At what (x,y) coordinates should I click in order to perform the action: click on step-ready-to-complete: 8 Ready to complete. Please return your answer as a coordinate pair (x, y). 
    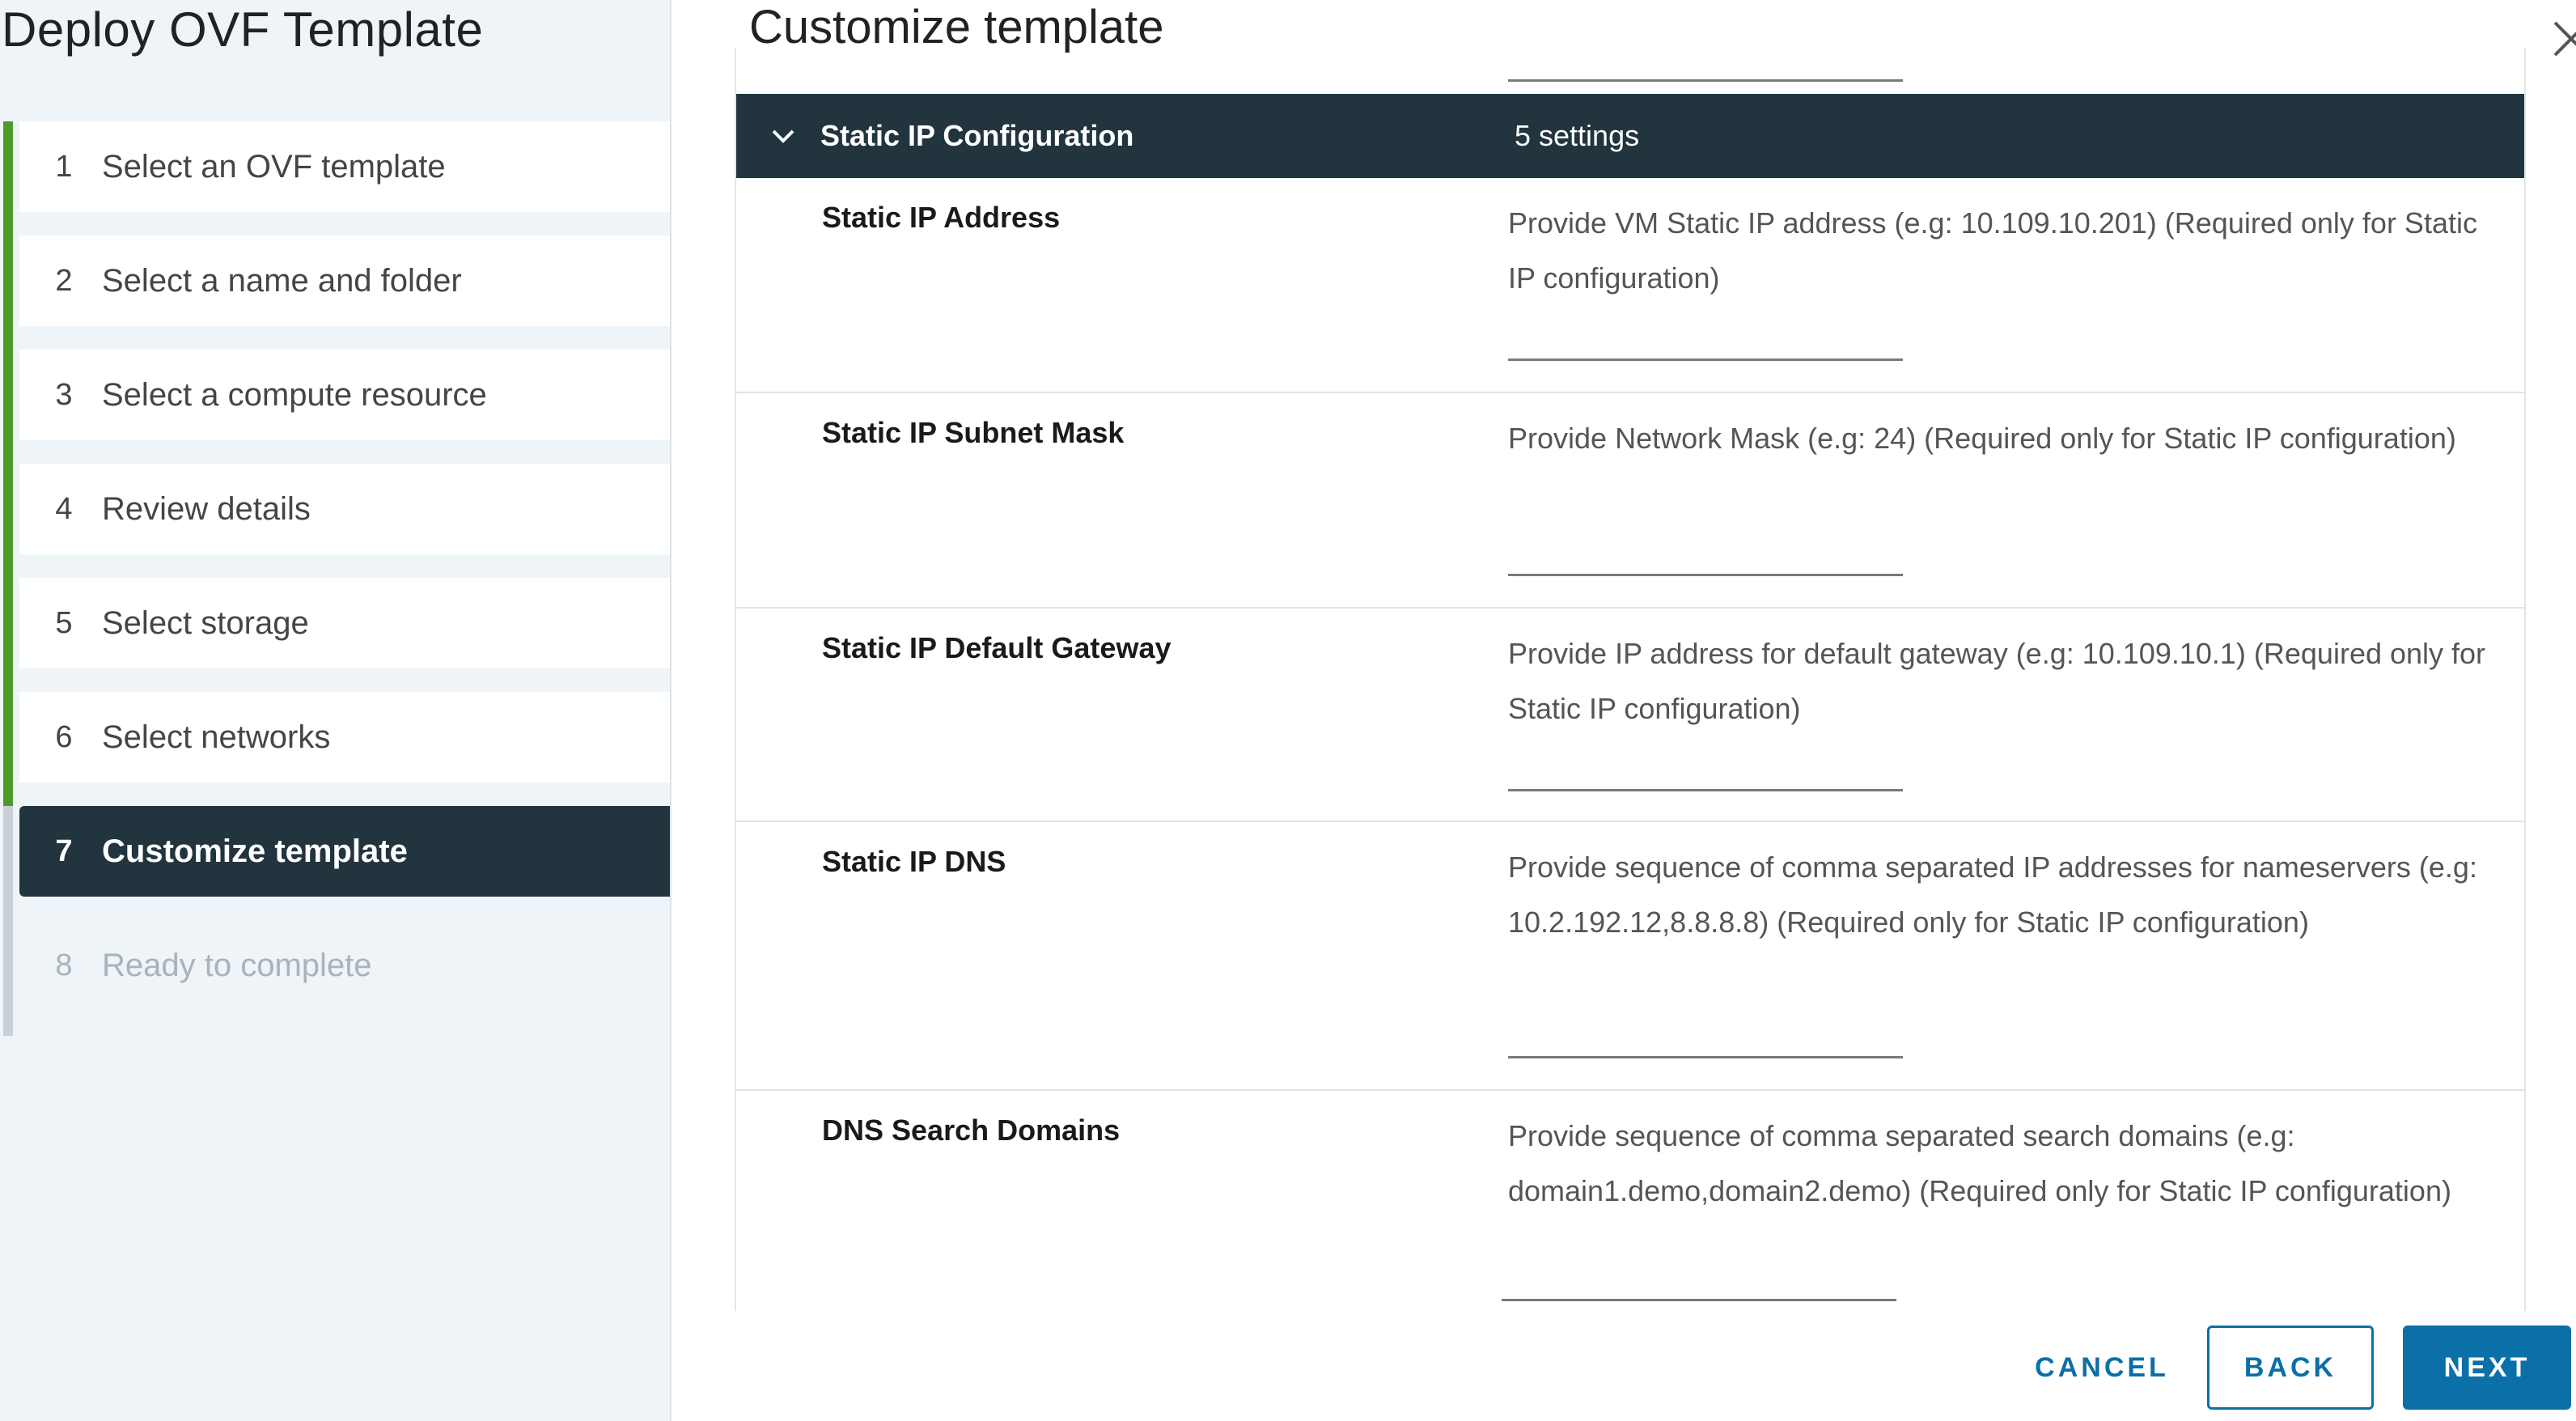
    Looking at the image, I should click on (344, 966).